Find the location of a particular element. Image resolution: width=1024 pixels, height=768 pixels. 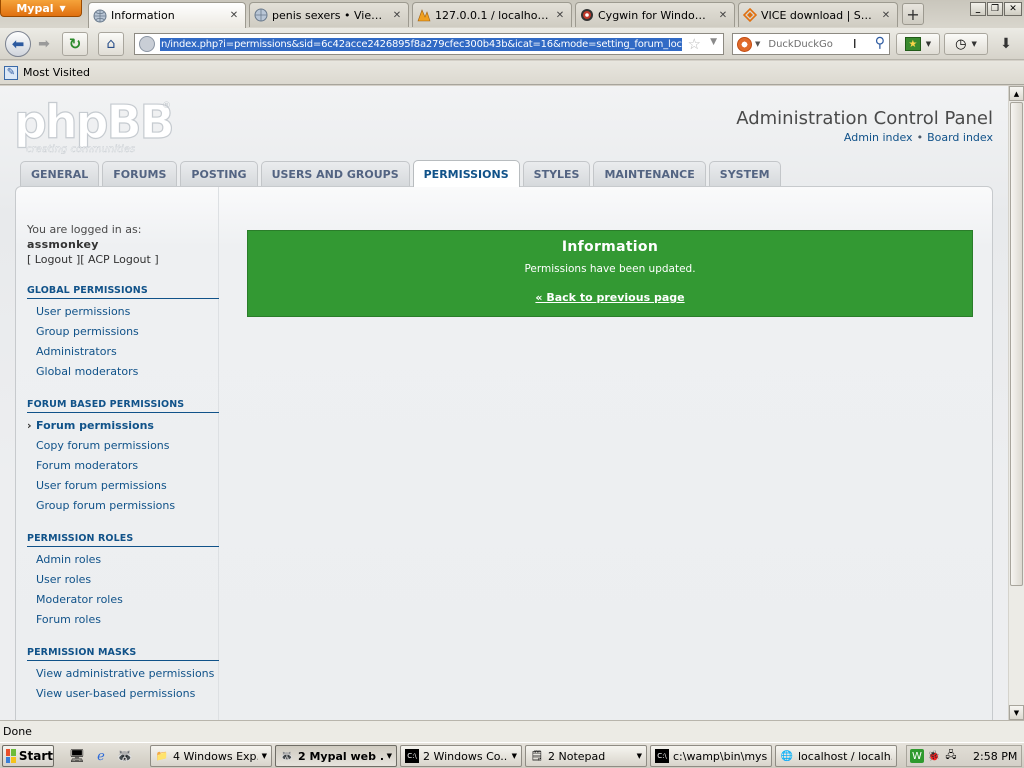

browser-tab-cygwin: Cygwin for Windows X... ✕ is located at coordinates (655, 14).